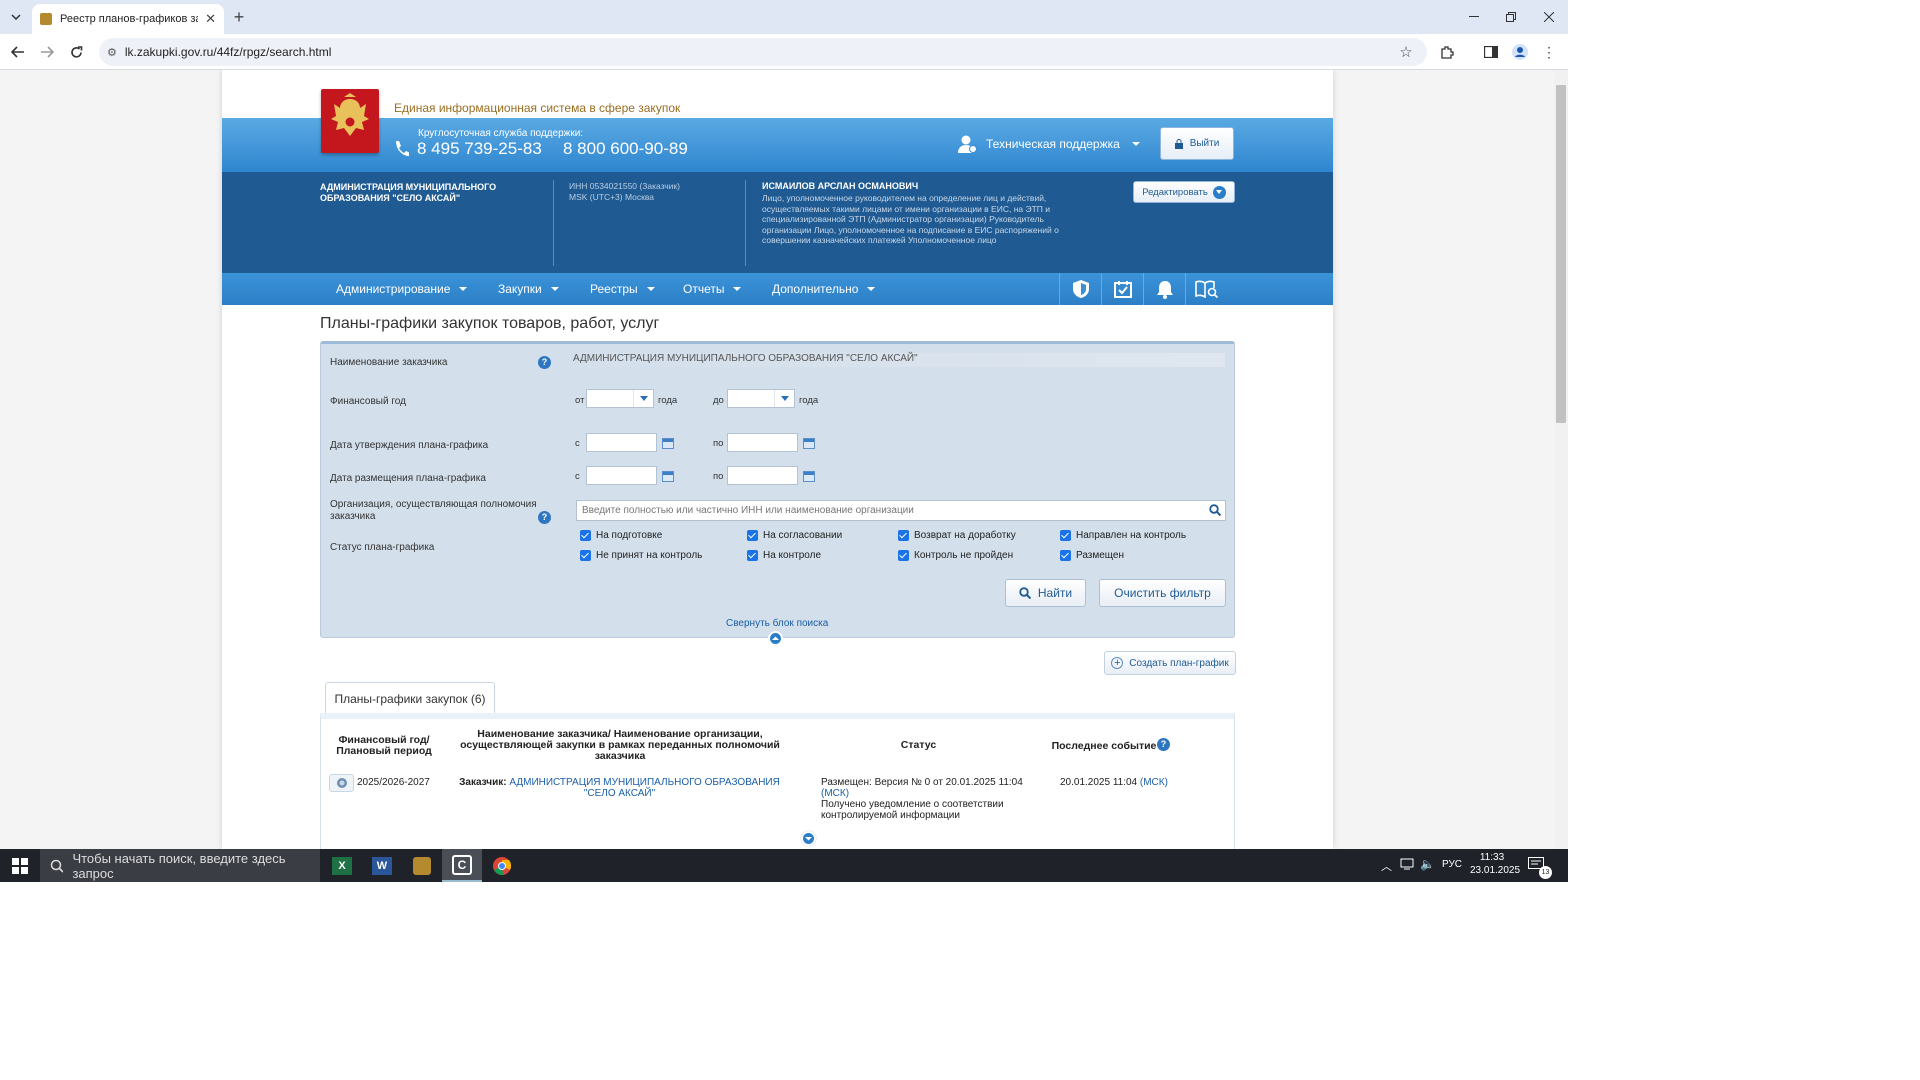 Image resolution: width=1920 pixels, height=1080 pixels. What do you see at coordinates (239, 17) in the screenshot?
I see `new-tab-icon: +` at bounding box center [239, 17].